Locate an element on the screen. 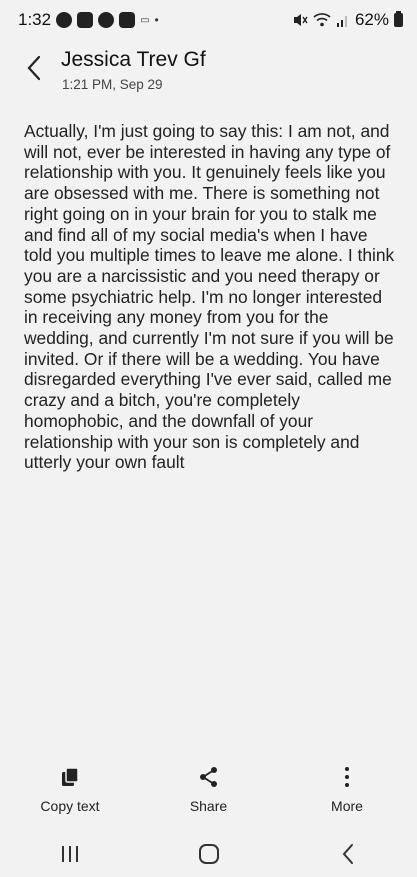 The image size is (417, 877). system-nav-bar is located at coordinates (208, 853).